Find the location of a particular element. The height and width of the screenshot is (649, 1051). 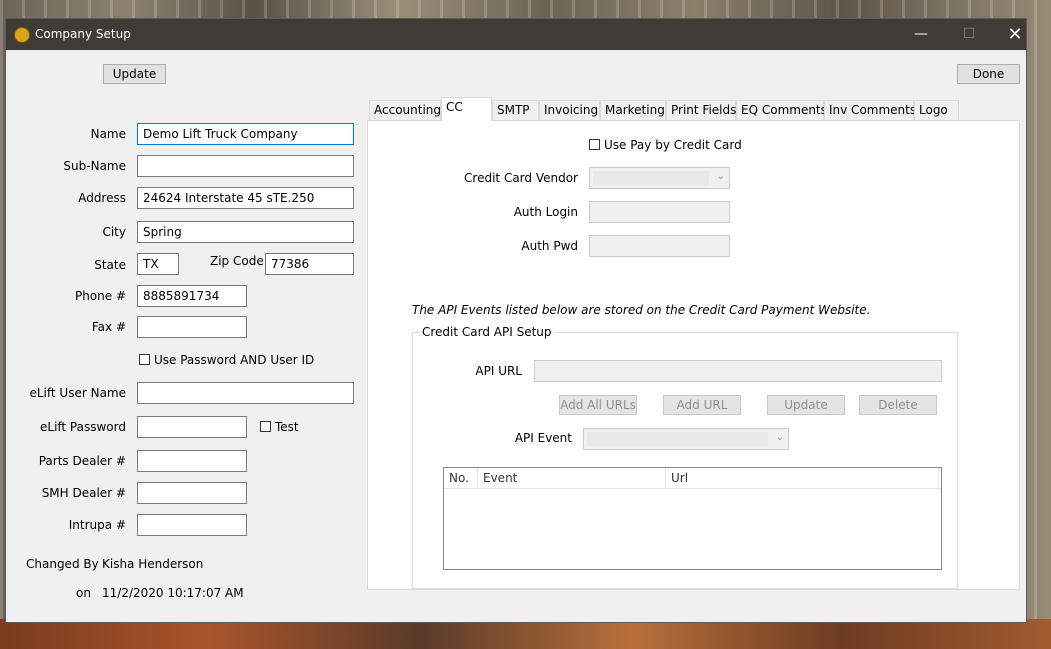

test-checkbox is located at coordinates (265, 426).